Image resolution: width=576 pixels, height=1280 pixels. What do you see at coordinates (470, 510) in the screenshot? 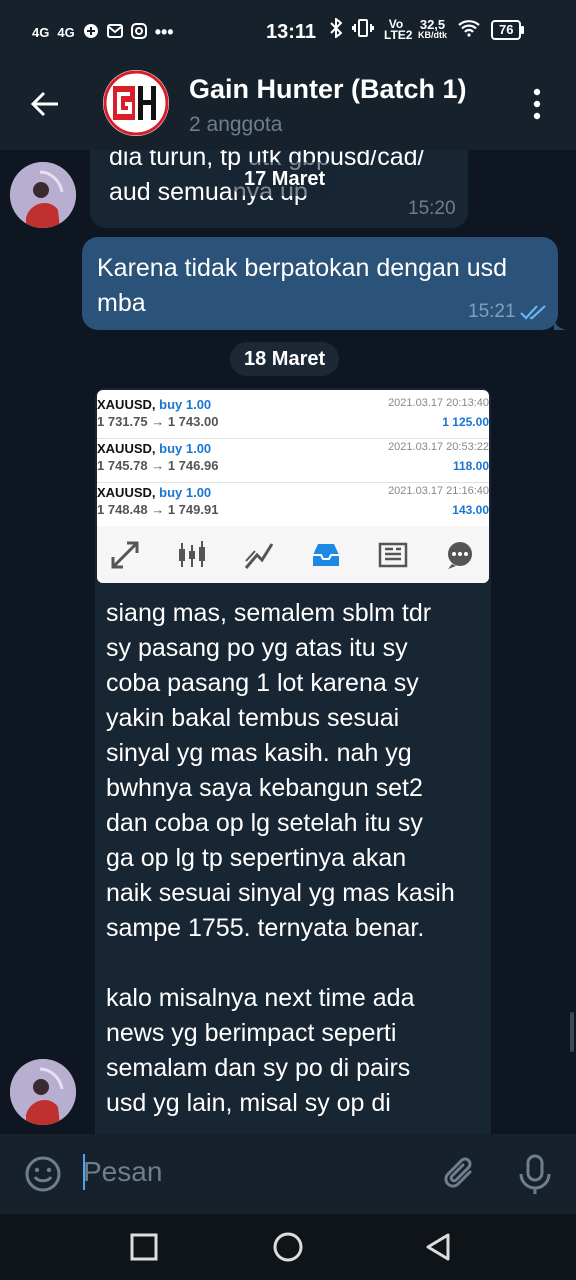
I see `trade-profit: 143.00` at bounding box center [470, 510].